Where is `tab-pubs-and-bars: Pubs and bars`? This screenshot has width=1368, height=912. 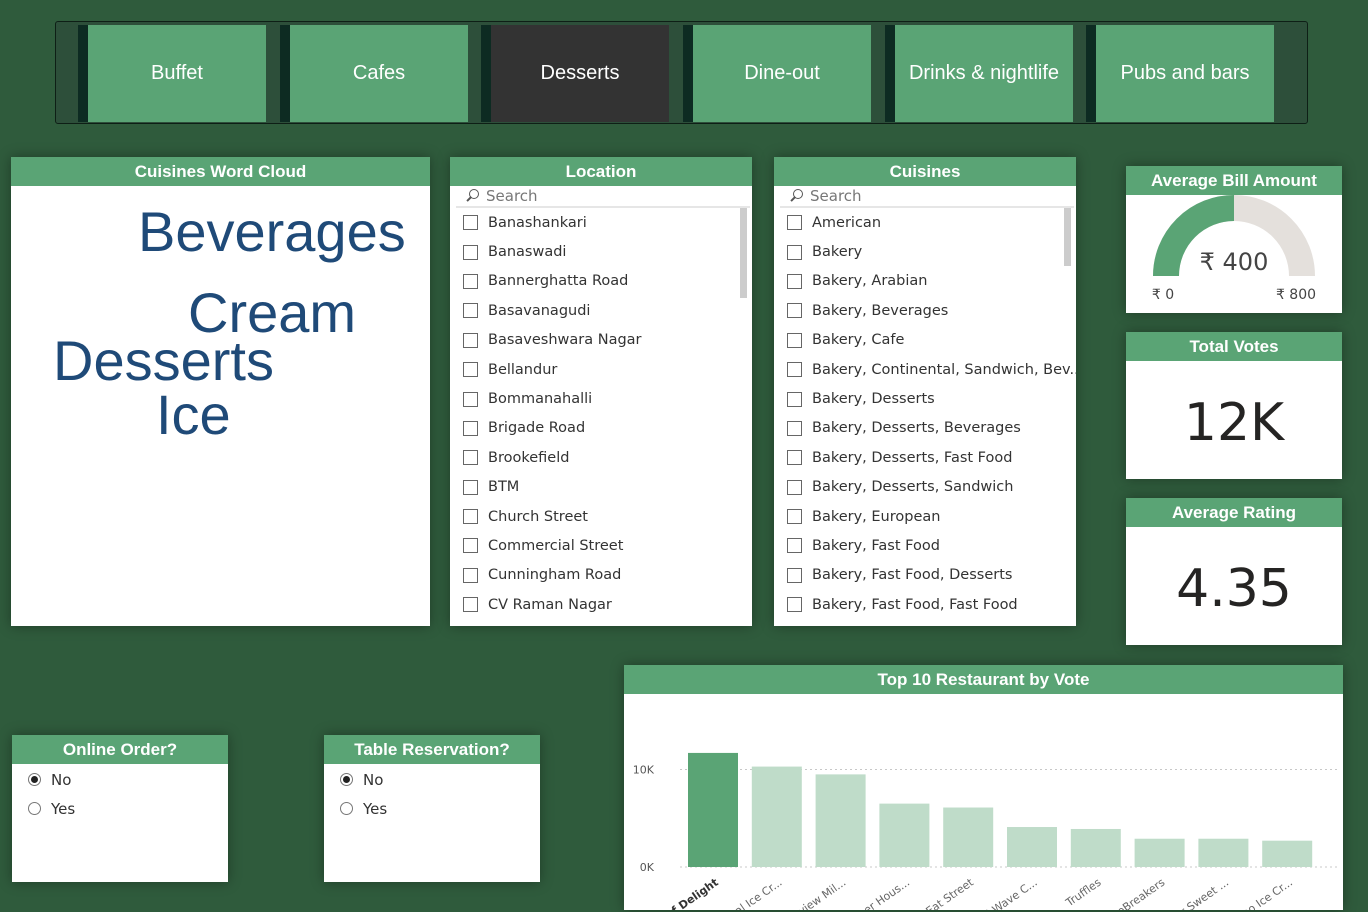
tab-pubs-and-bars: Pubs and bars is located at coordinates (1180, 73).